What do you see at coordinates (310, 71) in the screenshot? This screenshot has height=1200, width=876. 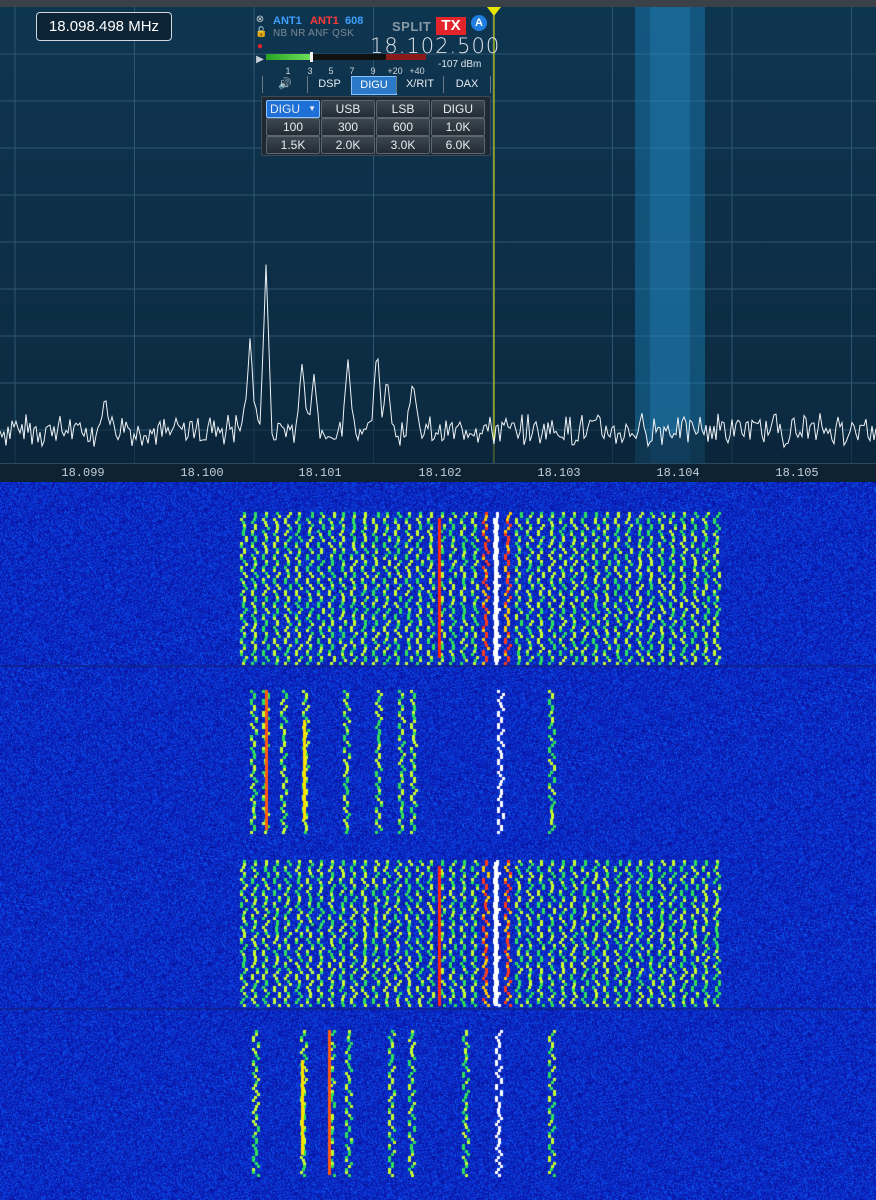 I see `s-scale-label: 3` at bounding box center [310, 71].